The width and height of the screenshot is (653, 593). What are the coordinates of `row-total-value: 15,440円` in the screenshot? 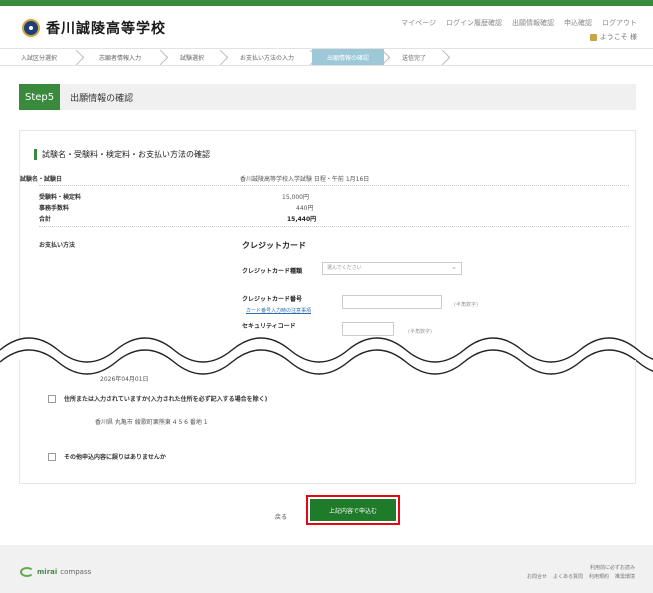 It's located at (302, 219).